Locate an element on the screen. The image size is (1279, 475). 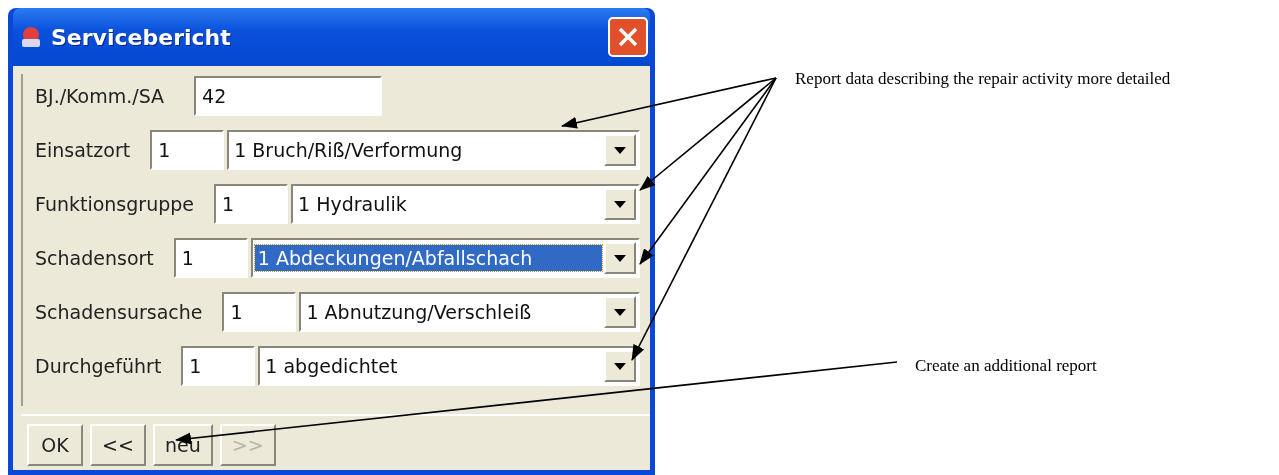
dropdown: 1 abgedichtet is located at coordinates (449, 366).